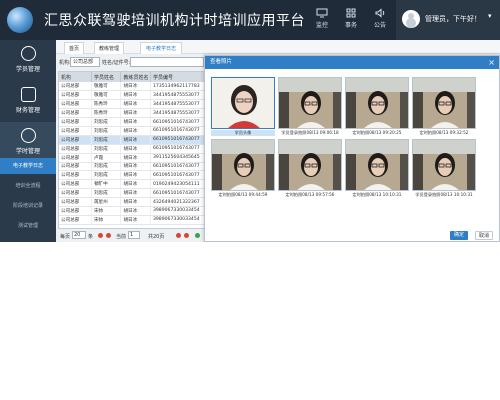 The image size is (500, 400). I want to click on tab-coach-management: 教练管理, so click(109, 48).